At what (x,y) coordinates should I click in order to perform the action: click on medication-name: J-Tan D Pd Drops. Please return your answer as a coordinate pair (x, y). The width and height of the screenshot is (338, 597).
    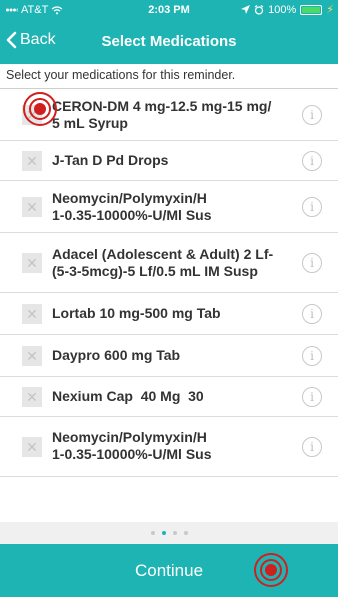
    Looking at the image, I should click on (171, 160).